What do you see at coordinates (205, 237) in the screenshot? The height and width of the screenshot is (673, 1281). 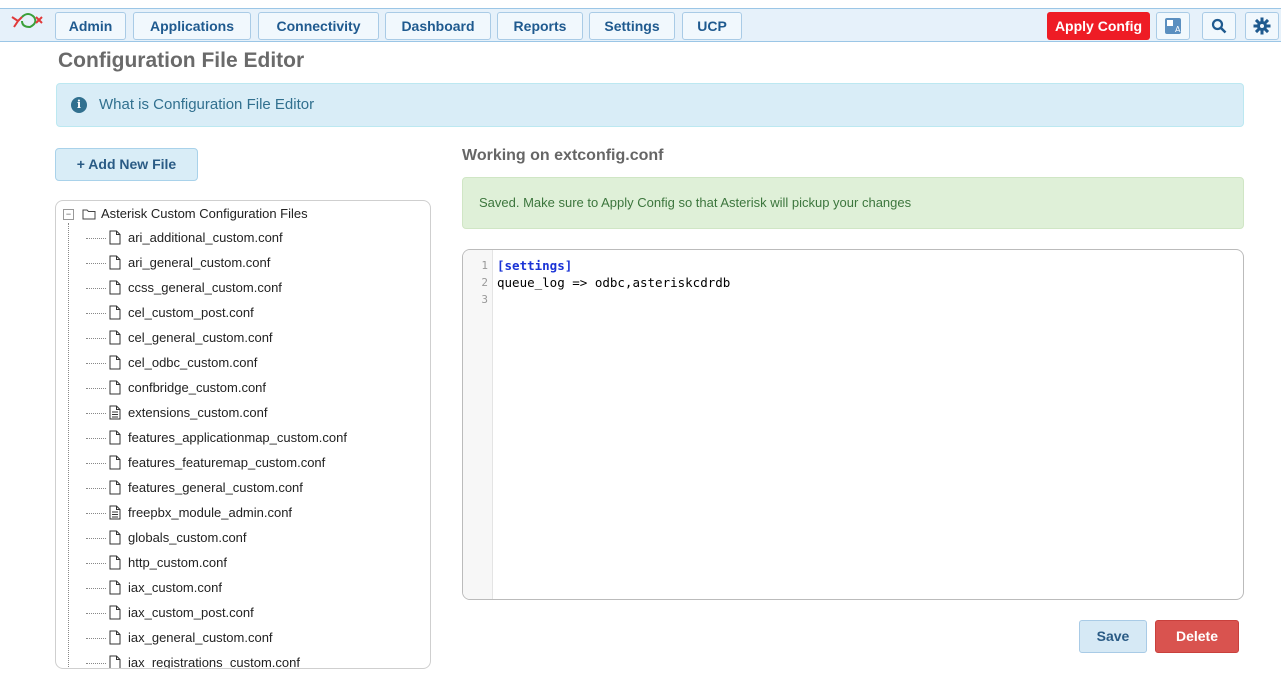 I see `tree-file-label: ari_additional_custom.conf` at bounding box center [205, 237].